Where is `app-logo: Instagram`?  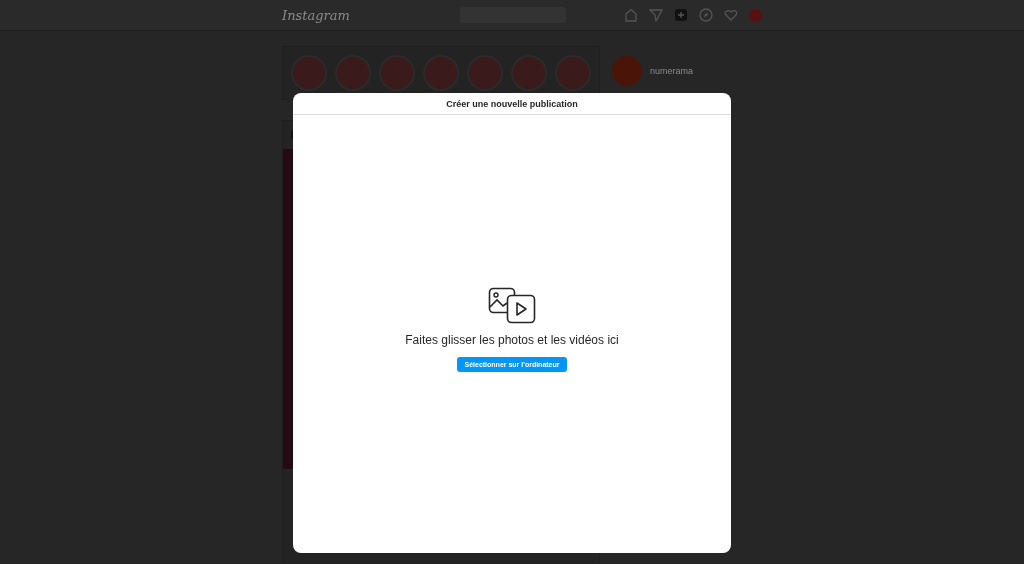 app-logo: Instagram is located at coordinates (371, 15).